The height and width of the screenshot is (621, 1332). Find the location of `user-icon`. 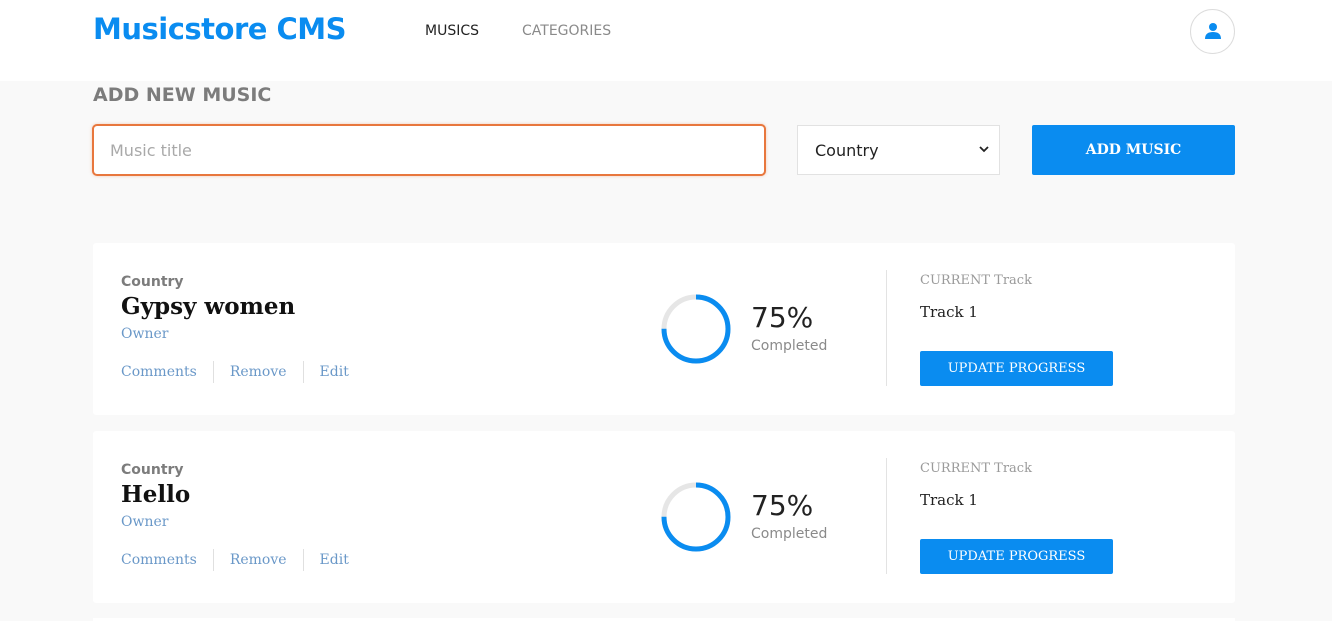

user-icon is located at coordinates (1213, 31).